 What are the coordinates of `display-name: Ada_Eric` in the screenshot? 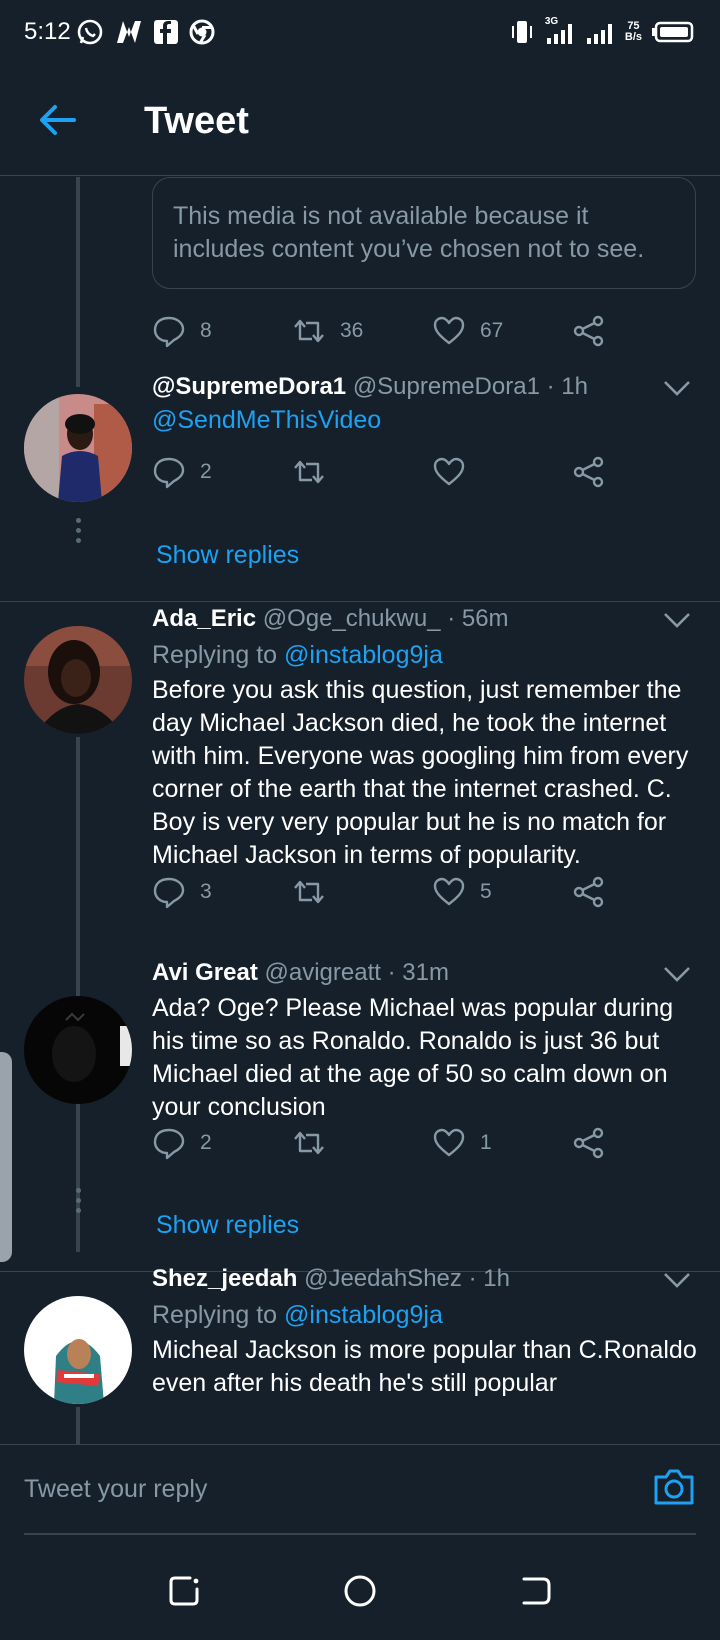 It's located at (204, 618).